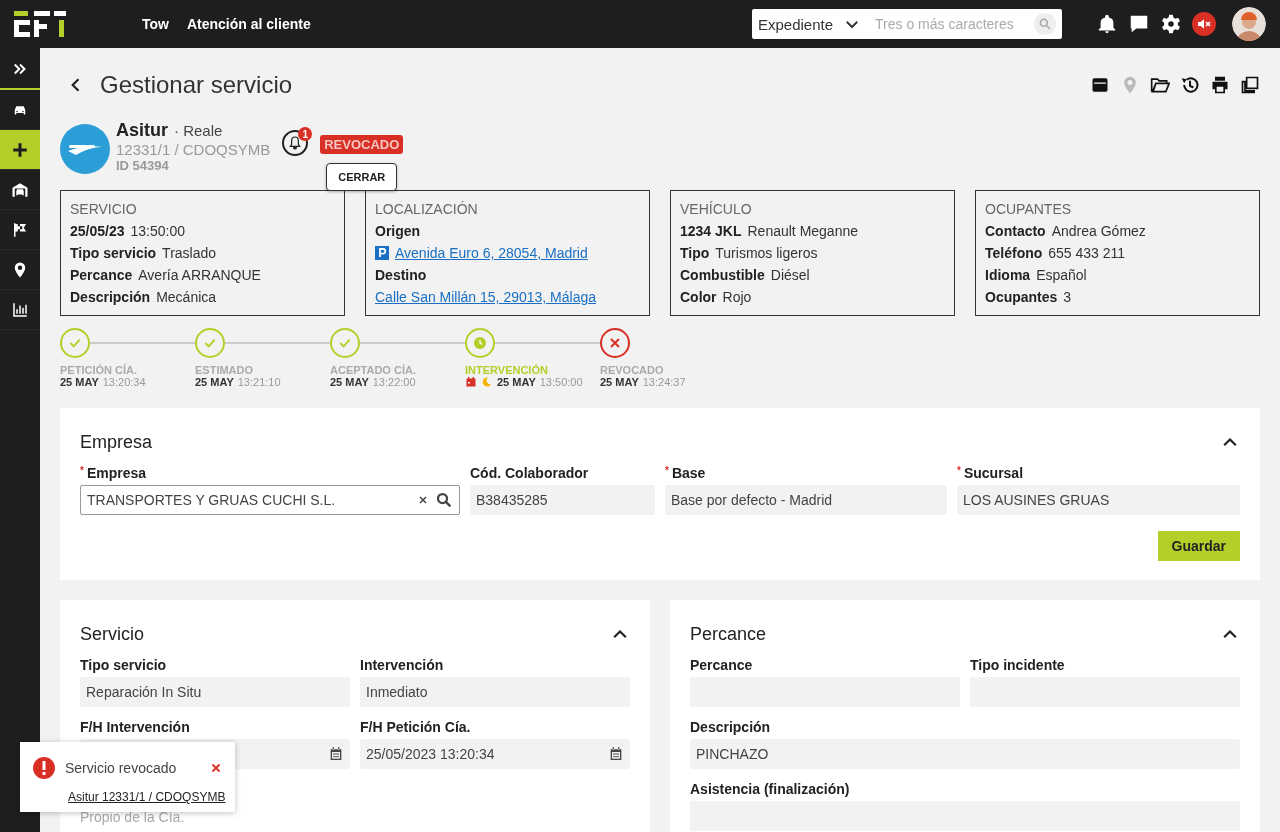 The image size is (1280, 832). I want to click on field-value: Turismos ligeros, so click(766, 253).